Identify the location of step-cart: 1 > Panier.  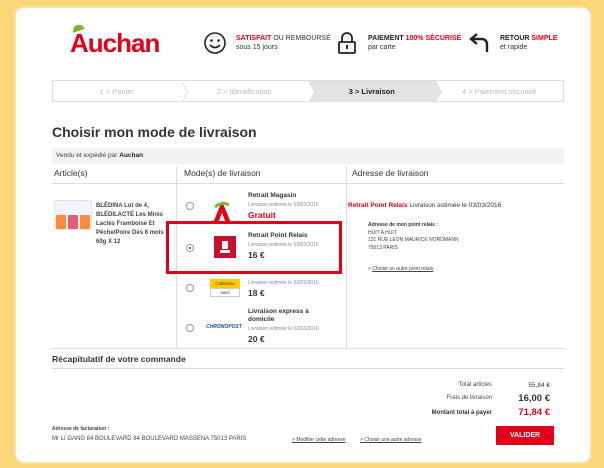
(117, 91).